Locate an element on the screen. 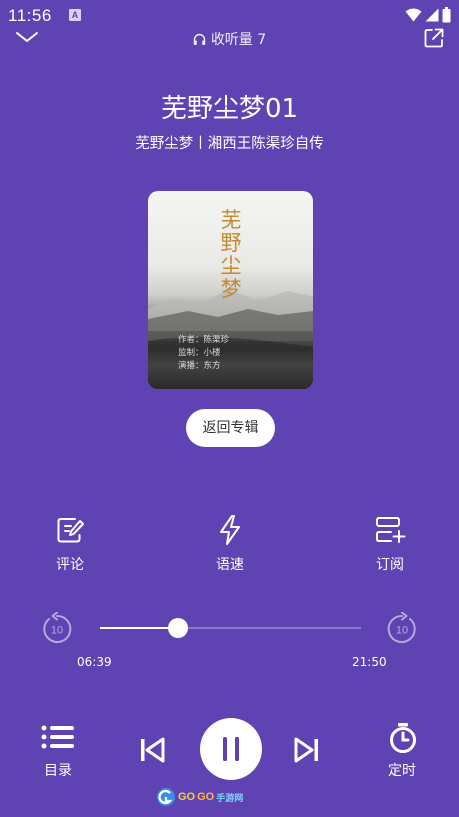 This screenshot has height=817, width=459. forward-seconds: 10 is located at coordinates (402, 631).